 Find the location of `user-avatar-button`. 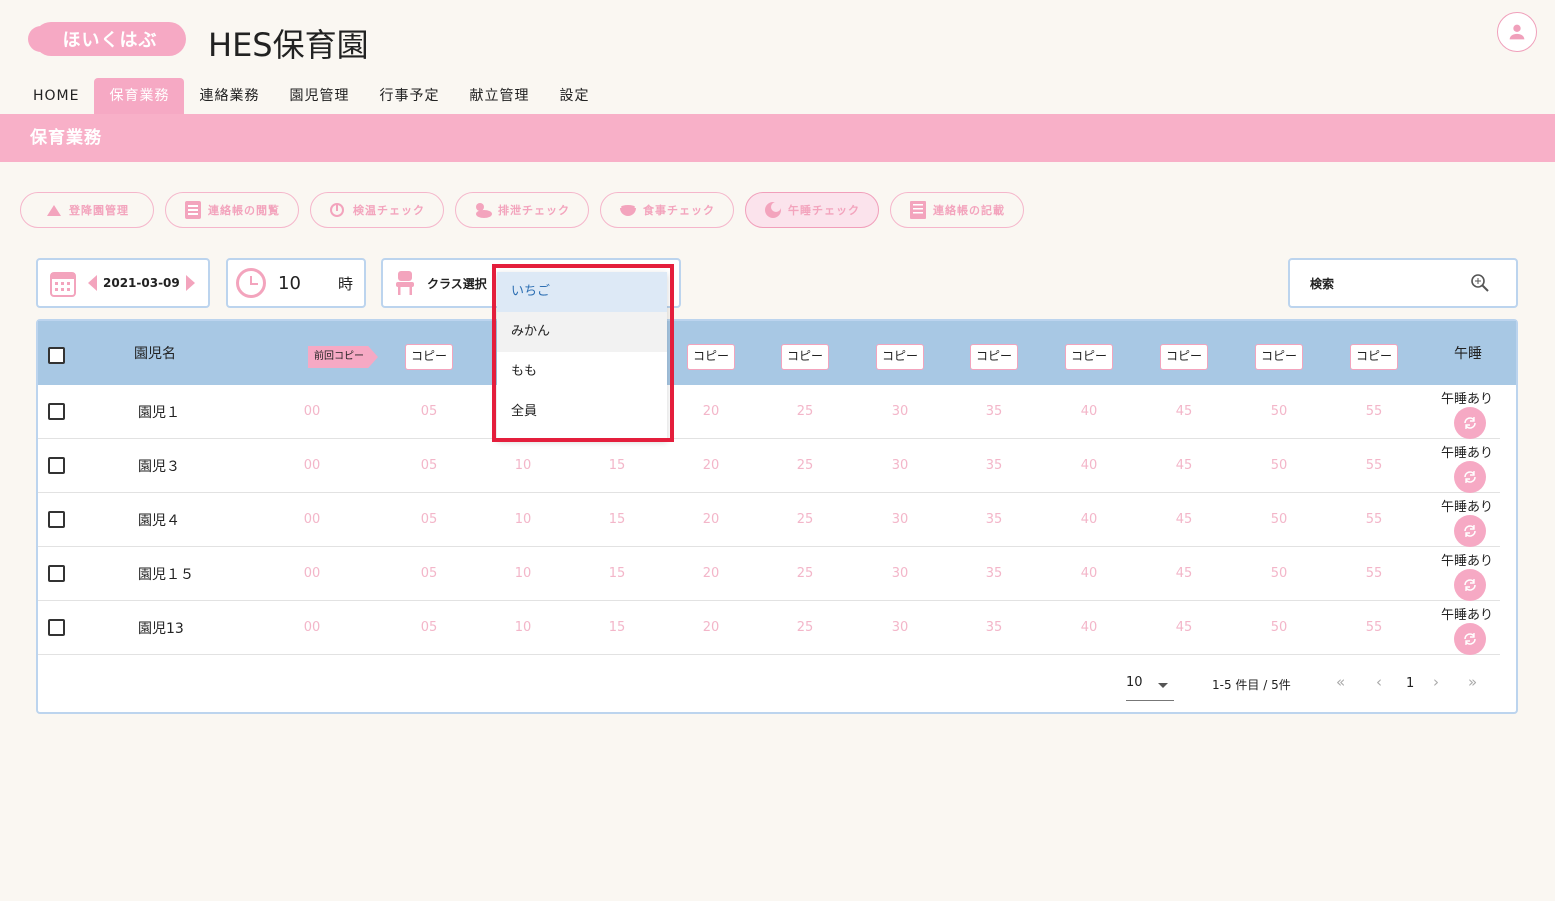

user-avatar-button is located at coordinates (1517, 32).